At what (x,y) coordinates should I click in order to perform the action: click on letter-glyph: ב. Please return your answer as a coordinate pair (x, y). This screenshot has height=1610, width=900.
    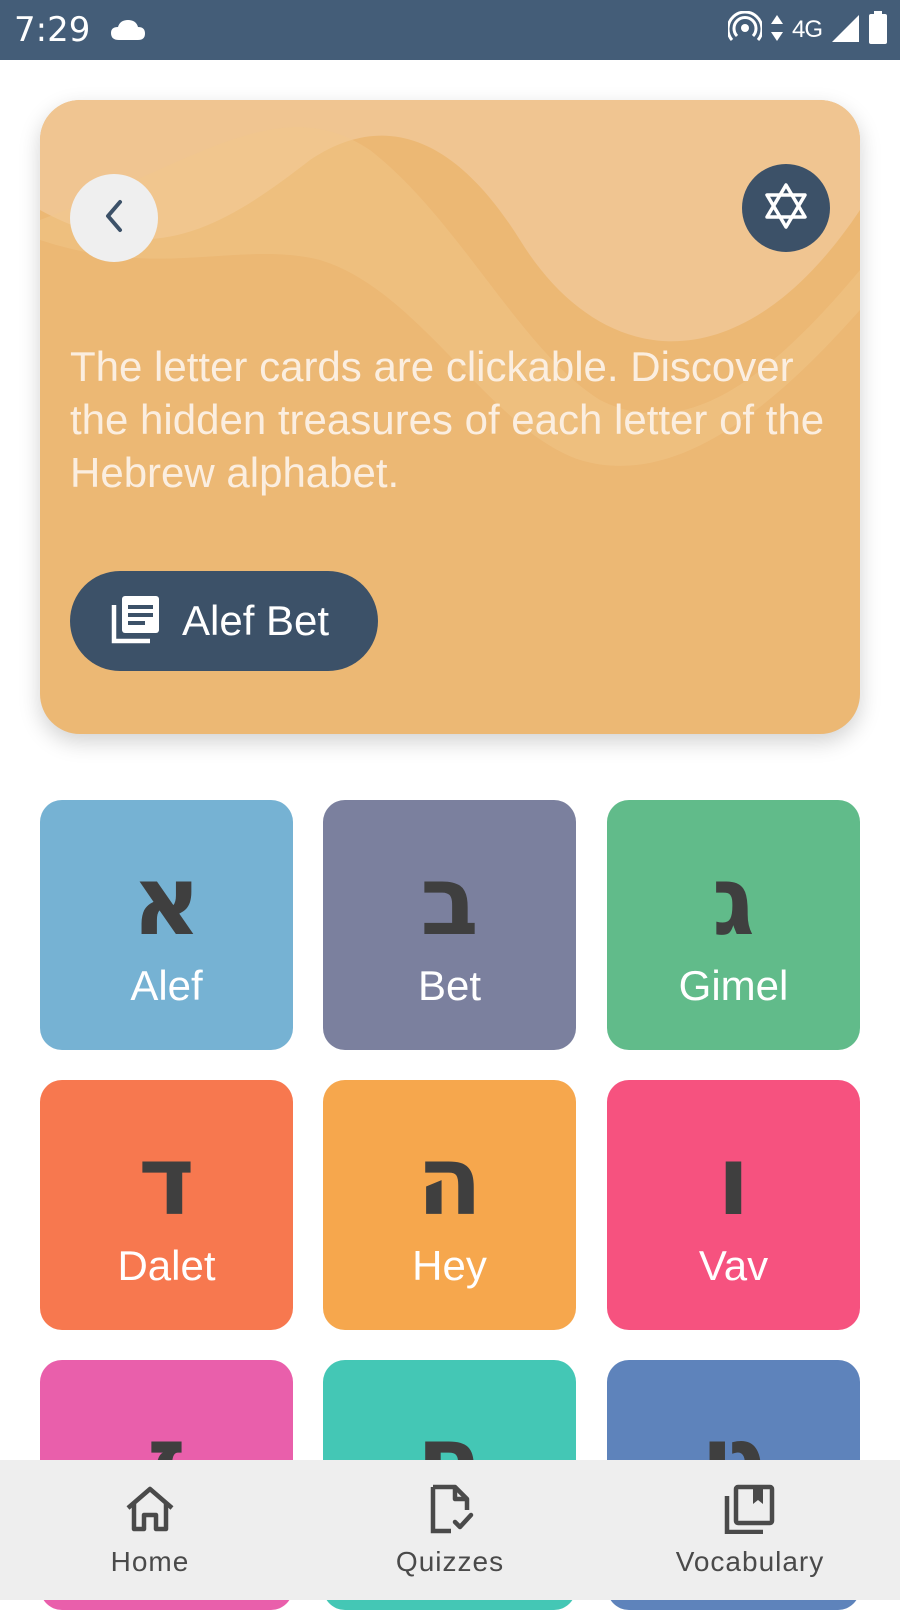
    Looking at the image, I should click on (449, 901).